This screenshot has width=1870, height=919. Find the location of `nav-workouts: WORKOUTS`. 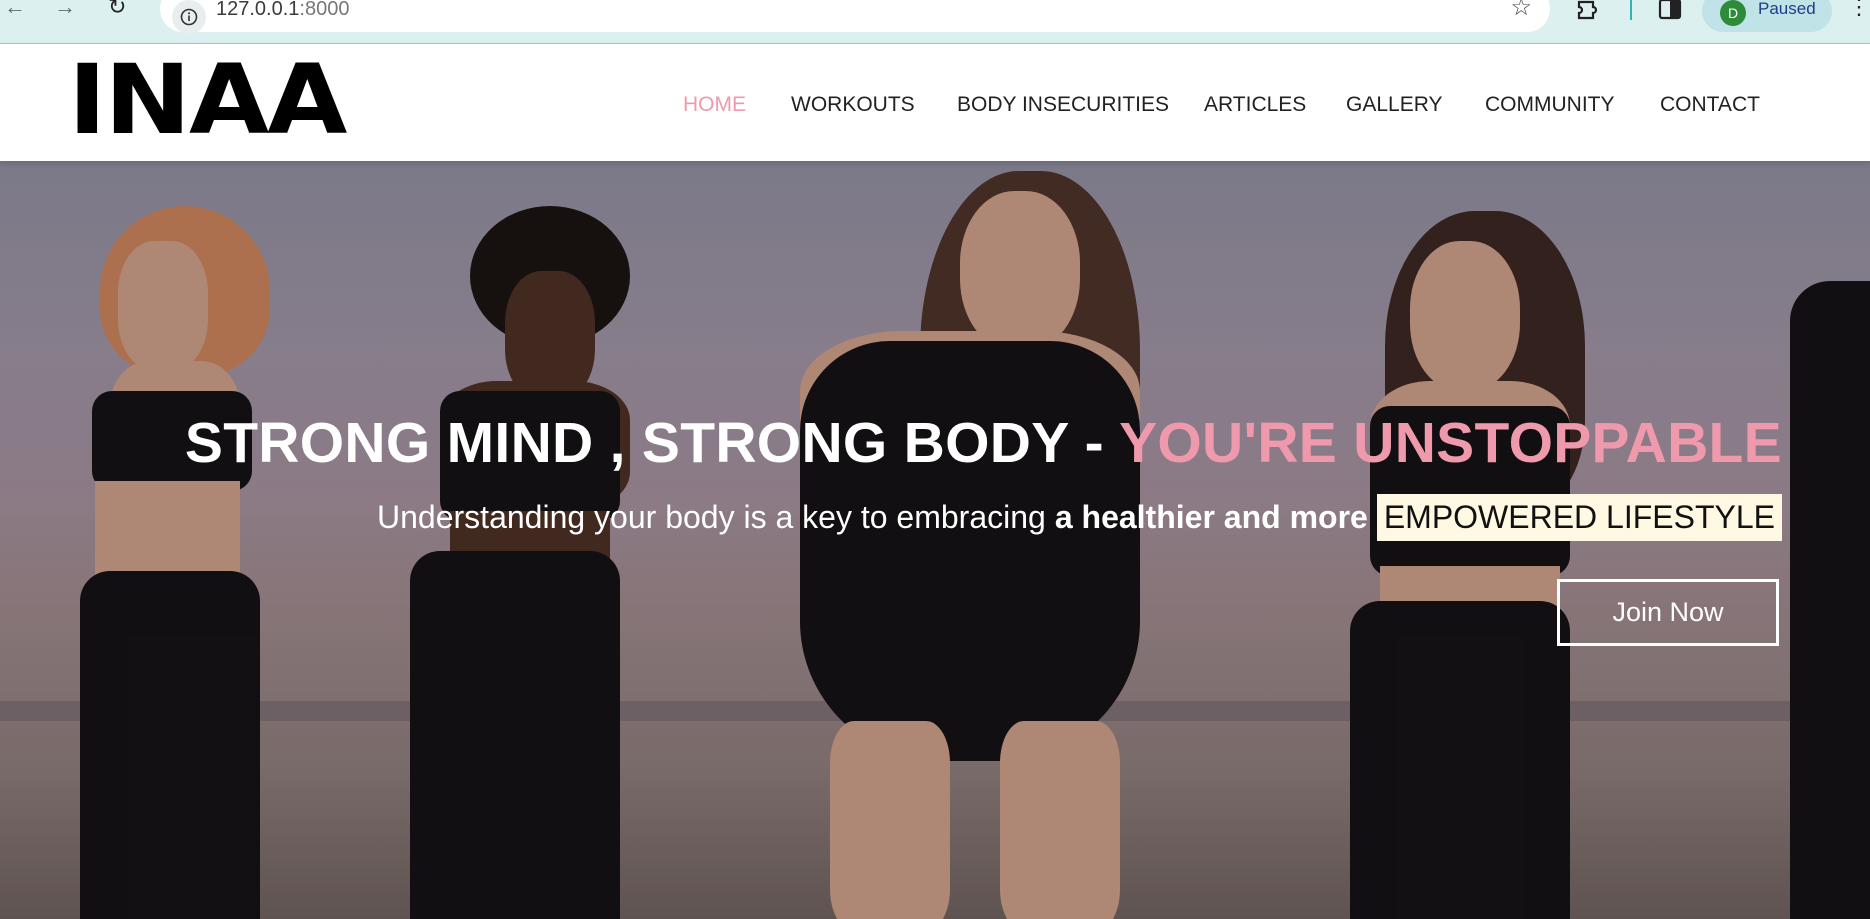

nav-workouts: WORKOUTS is located at coordinates (853, 105).